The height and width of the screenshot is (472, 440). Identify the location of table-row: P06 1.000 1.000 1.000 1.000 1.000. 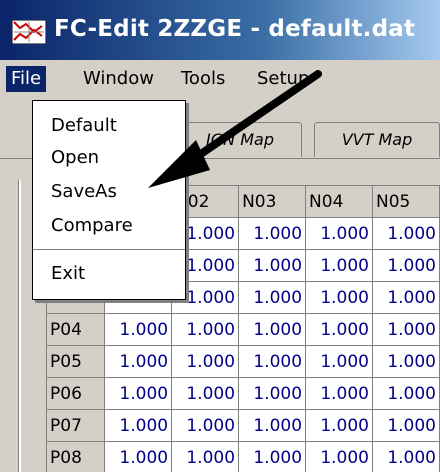
(242, 393).